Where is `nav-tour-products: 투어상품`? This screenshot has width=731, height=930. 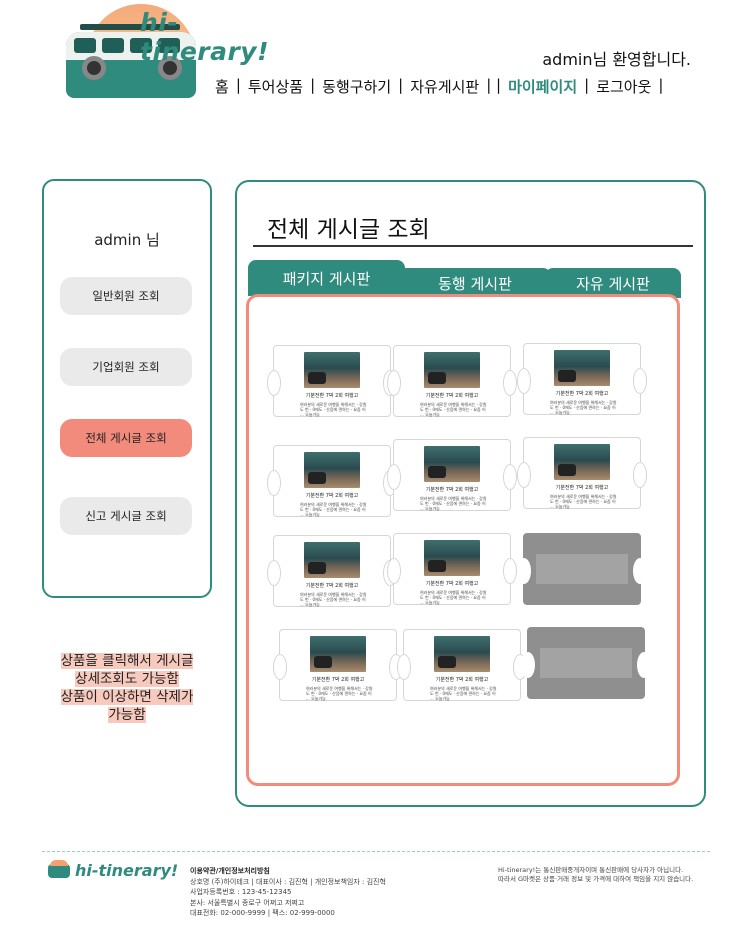
nav-tour-products: 투어상품 is located at coordinates (275, 86).